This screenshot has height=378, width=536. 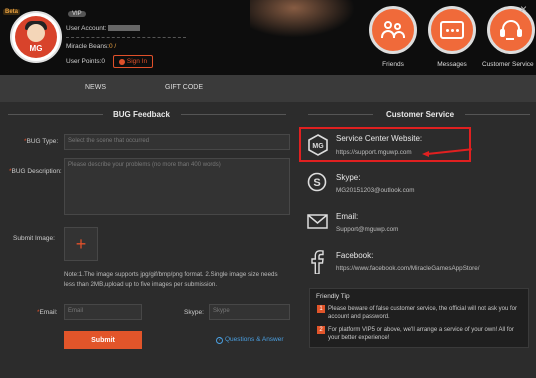 I want to click on tab-gift-code: GIFT CODE, so click(x=184, y=87).